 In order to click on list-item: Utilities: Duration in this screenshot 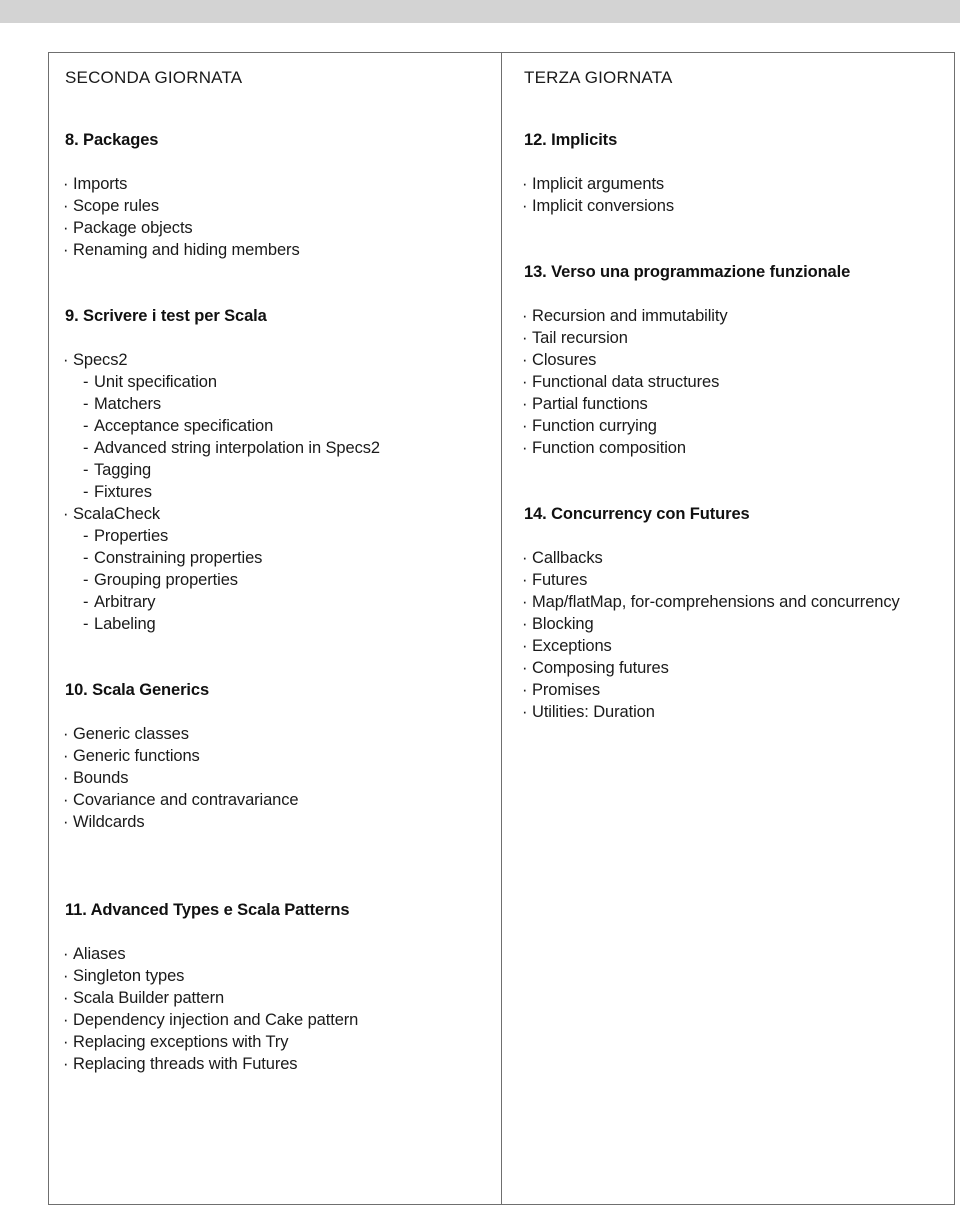, I will do `click(733, 712)`.